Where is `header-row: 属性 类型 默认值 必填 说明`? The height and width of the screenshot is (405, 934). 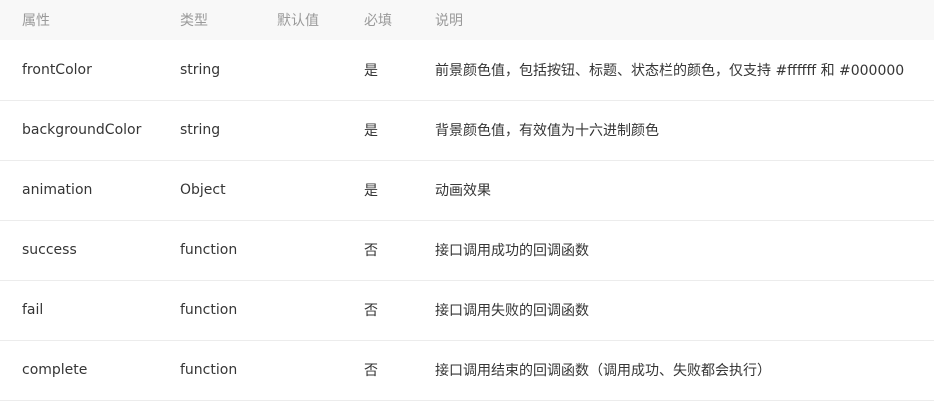
header-row: 属性 类型 默认值 必填 说明 is located at coordinates (467, 20).